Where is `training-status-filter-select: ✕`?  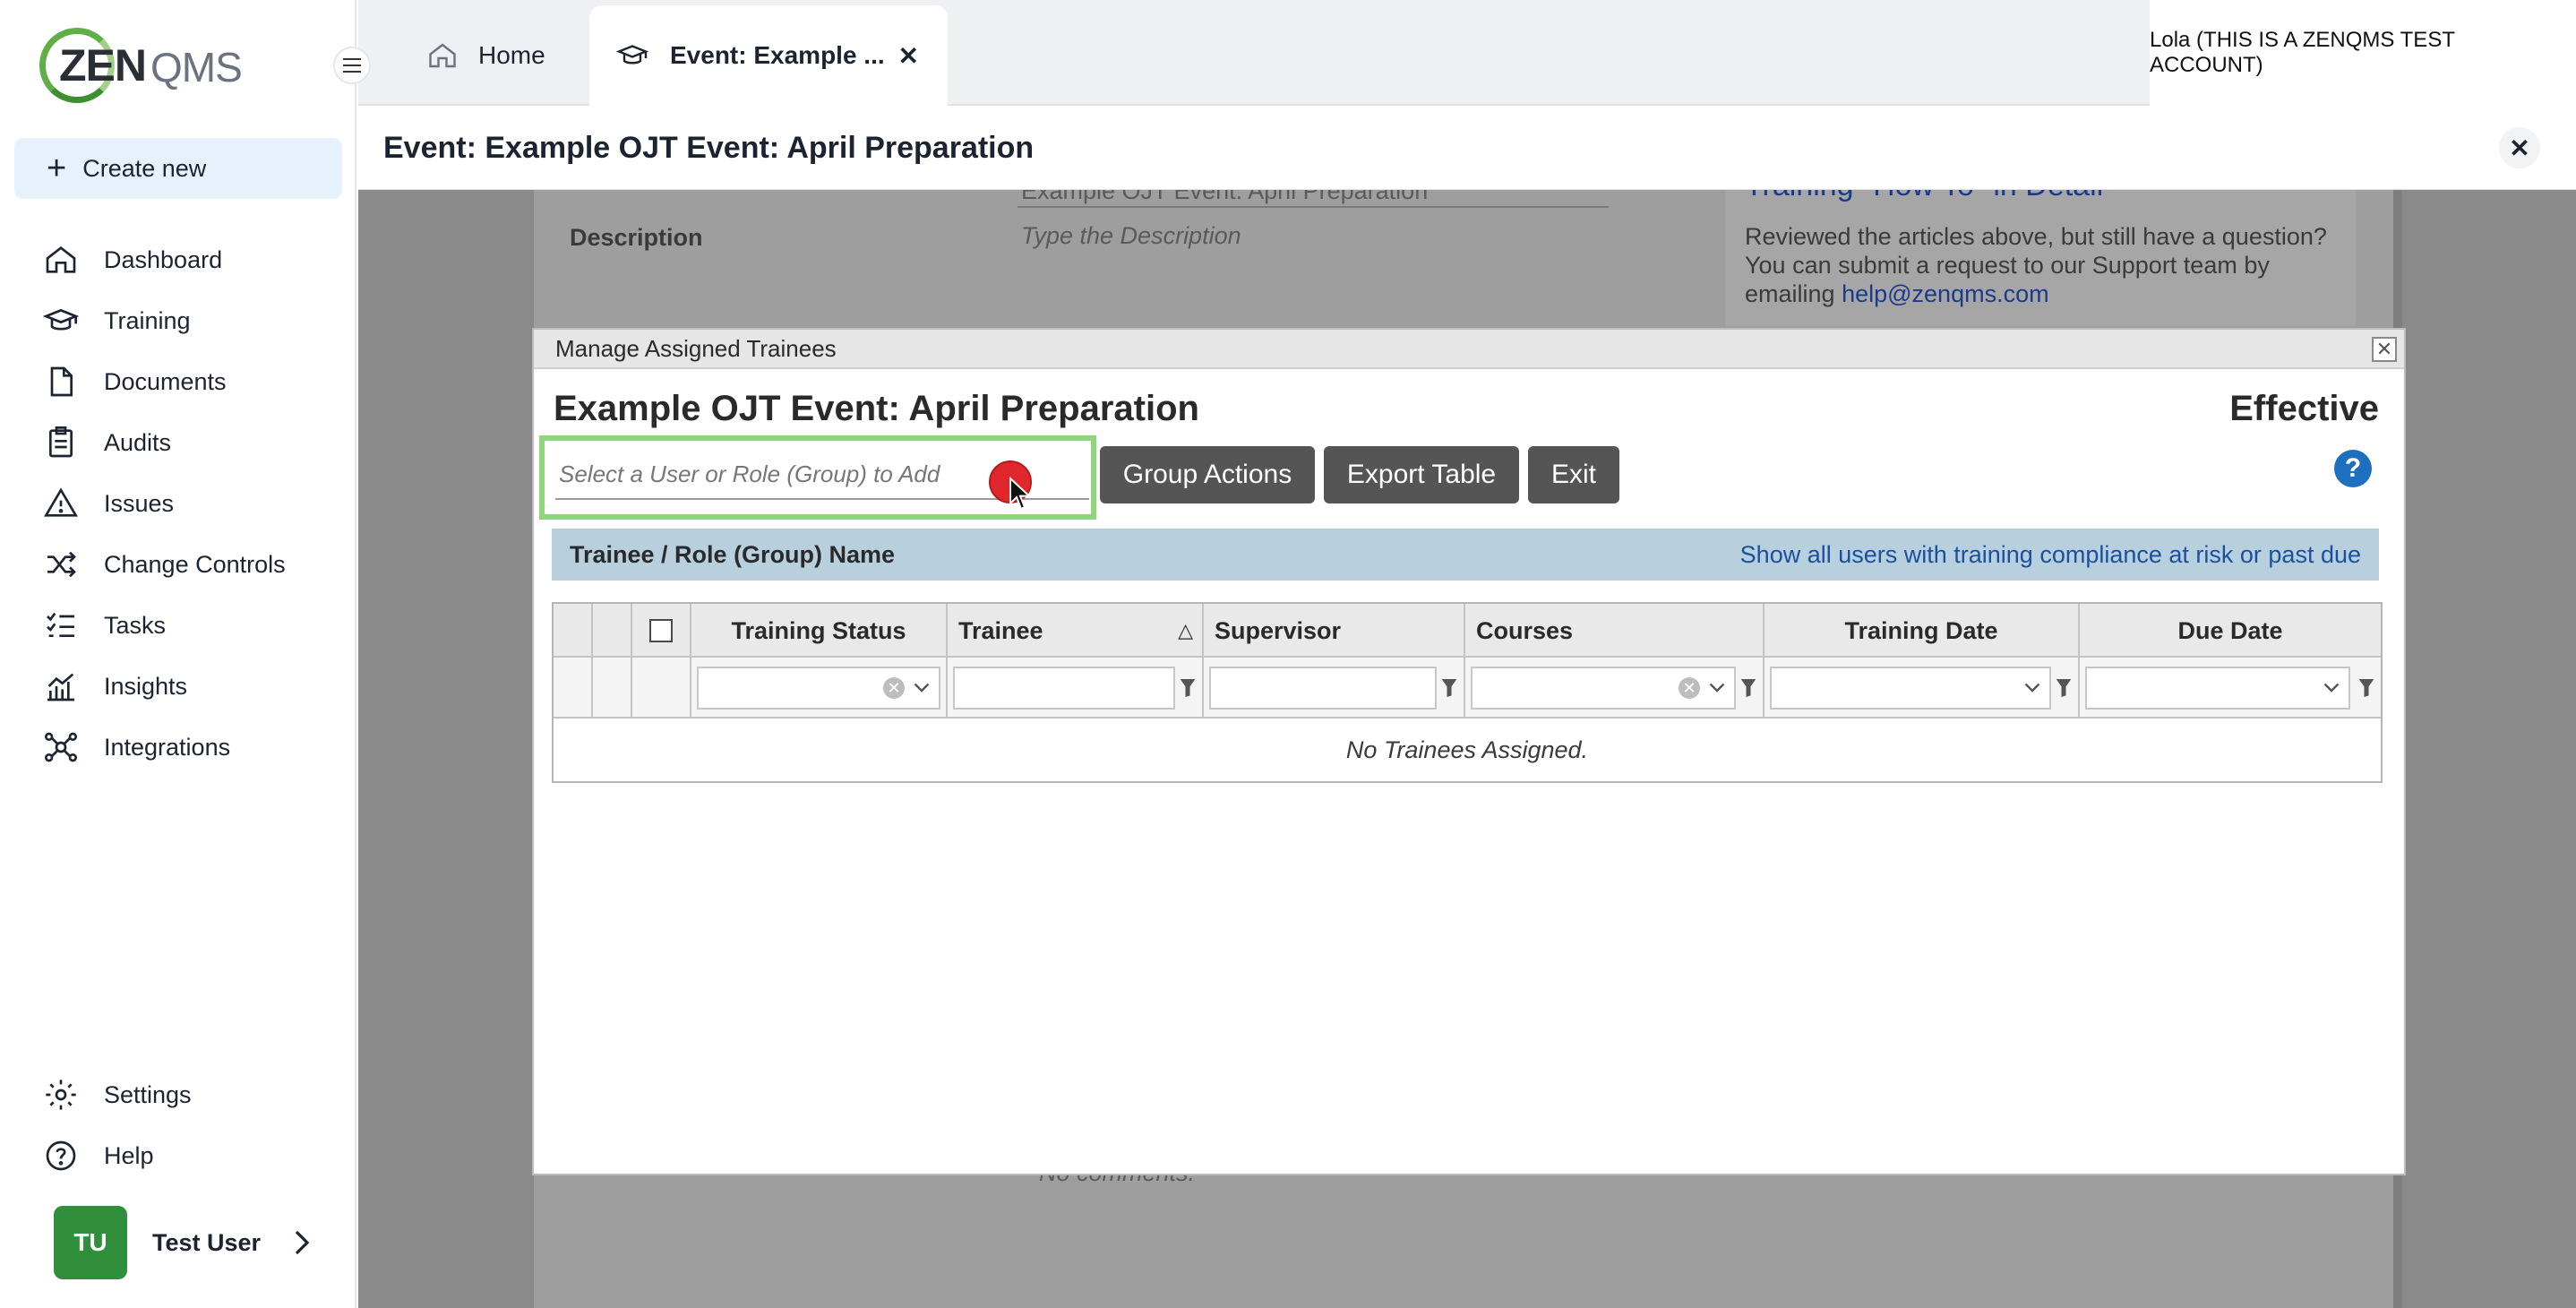 training-status-filter-select: ✕ is located at coordinates (818, 688).